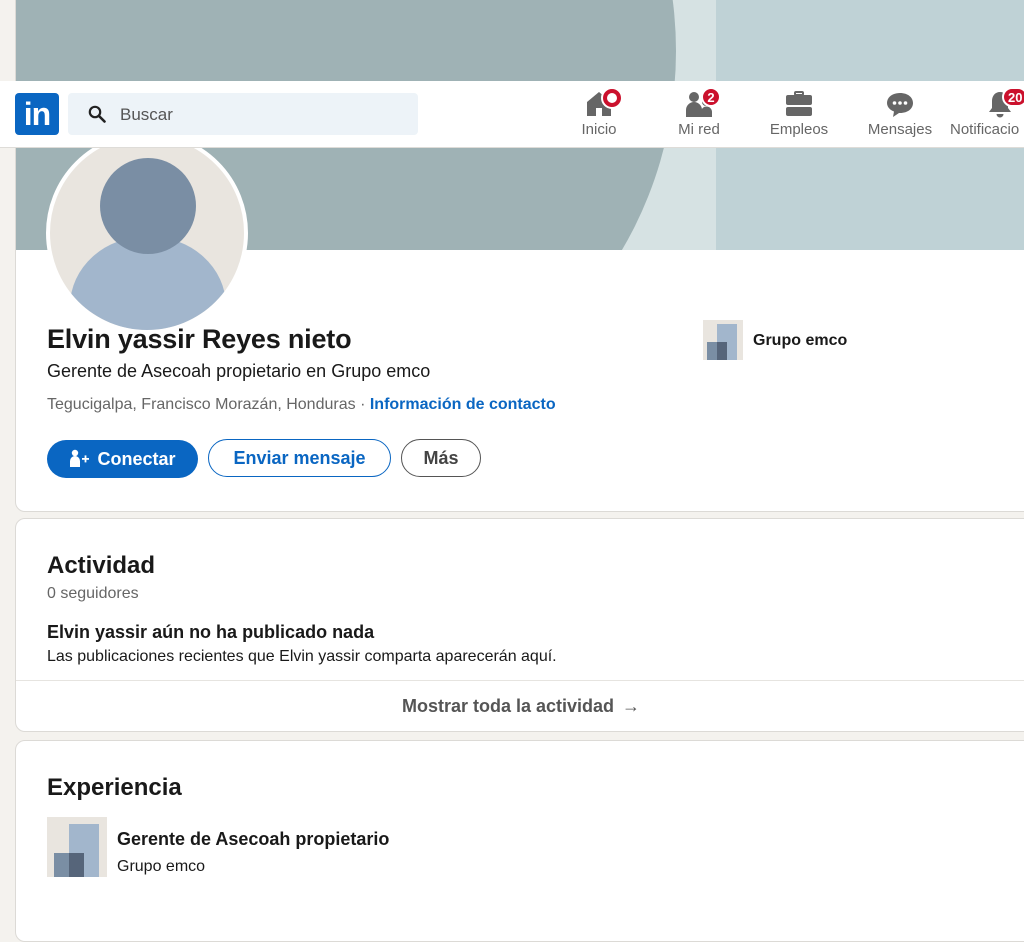 The width and height of the screenshot is (1024, 942). What do you see at coordinates (97, 114) in the screenshot?
I see `search-icon` at bounding box center [97, 114].